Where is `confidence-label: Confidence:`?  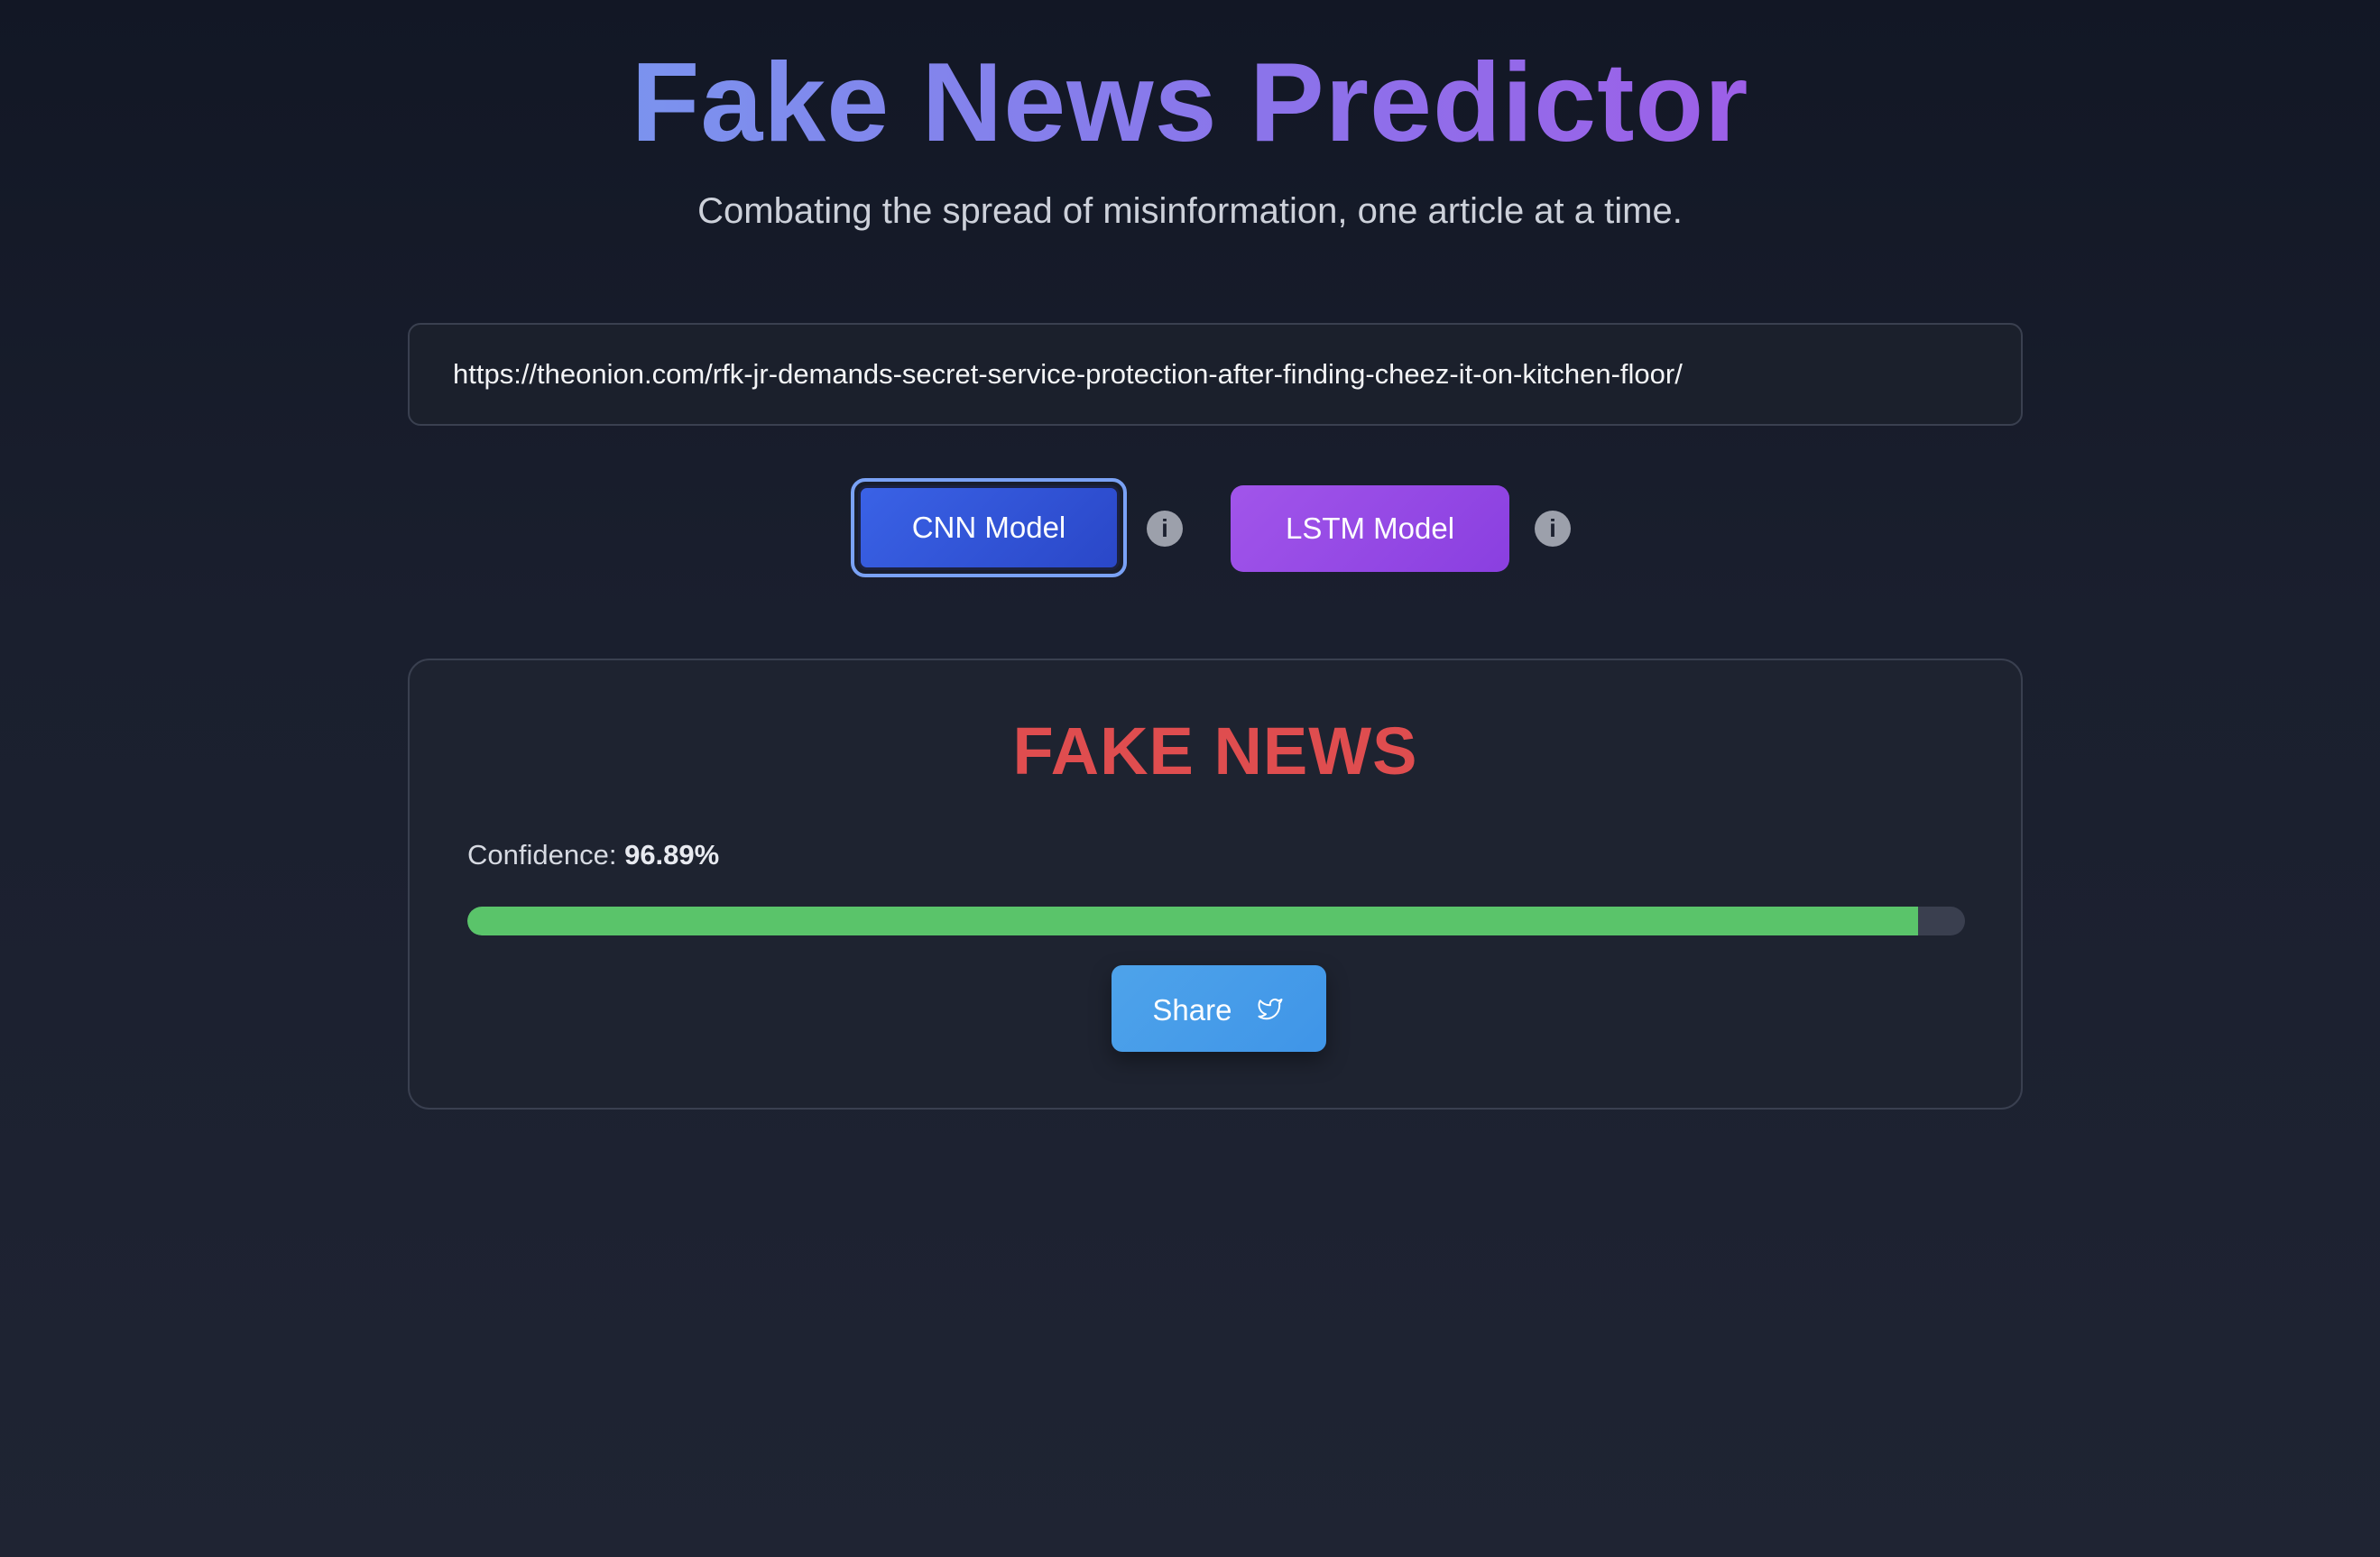
confidence-label: Confidence: is located at coordinates (542, 855).